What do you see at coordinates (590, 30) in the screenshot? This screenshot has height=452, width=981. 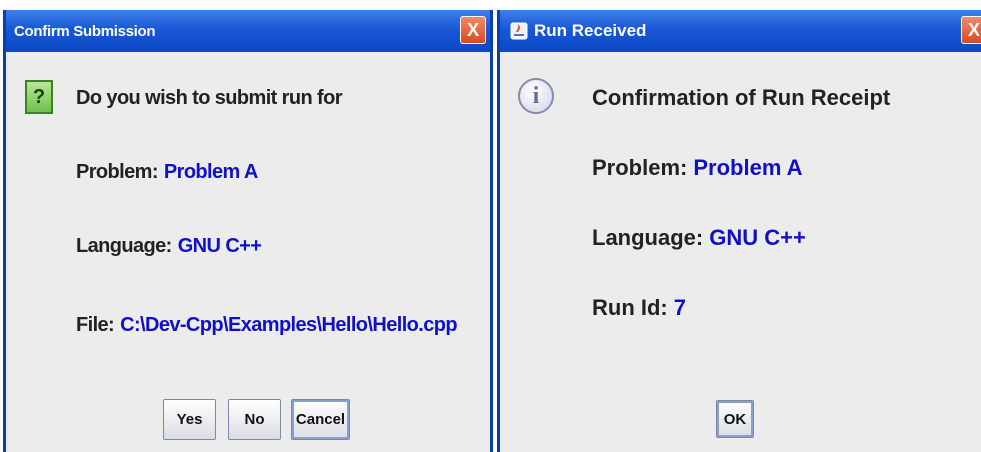 I see `dialog-title: Run Received` at bounding box center [590, 30].